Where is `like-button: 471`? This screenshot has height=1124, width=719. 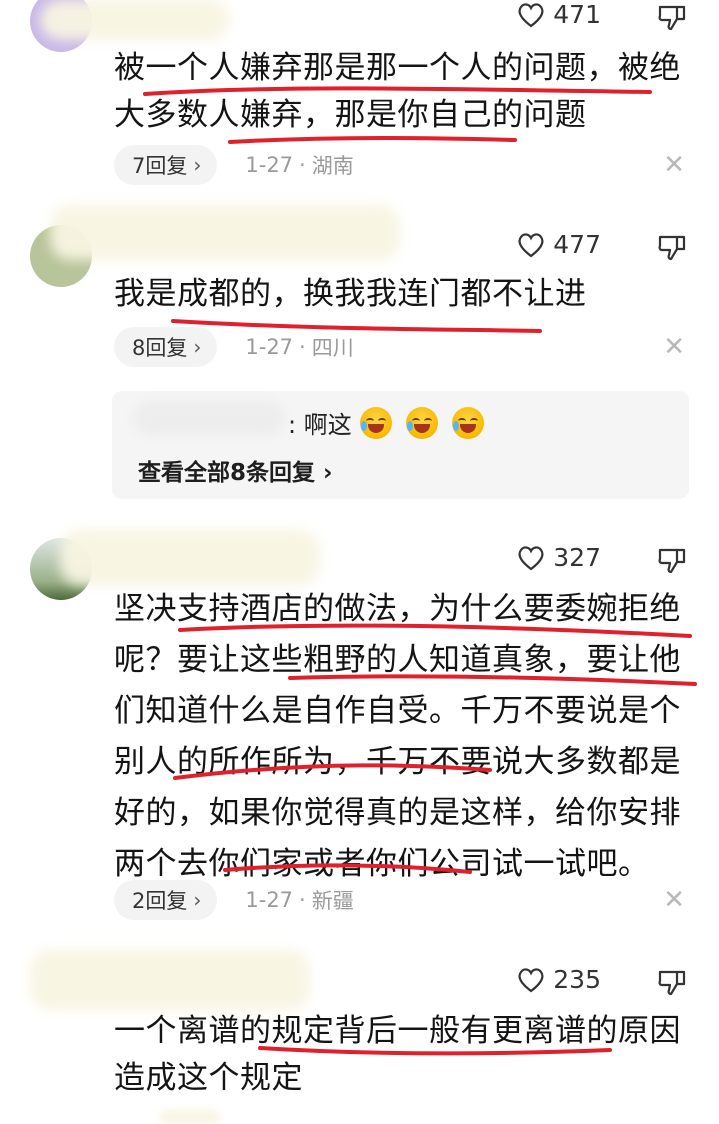
like-button: 471 is located at coordinates (559, 14).